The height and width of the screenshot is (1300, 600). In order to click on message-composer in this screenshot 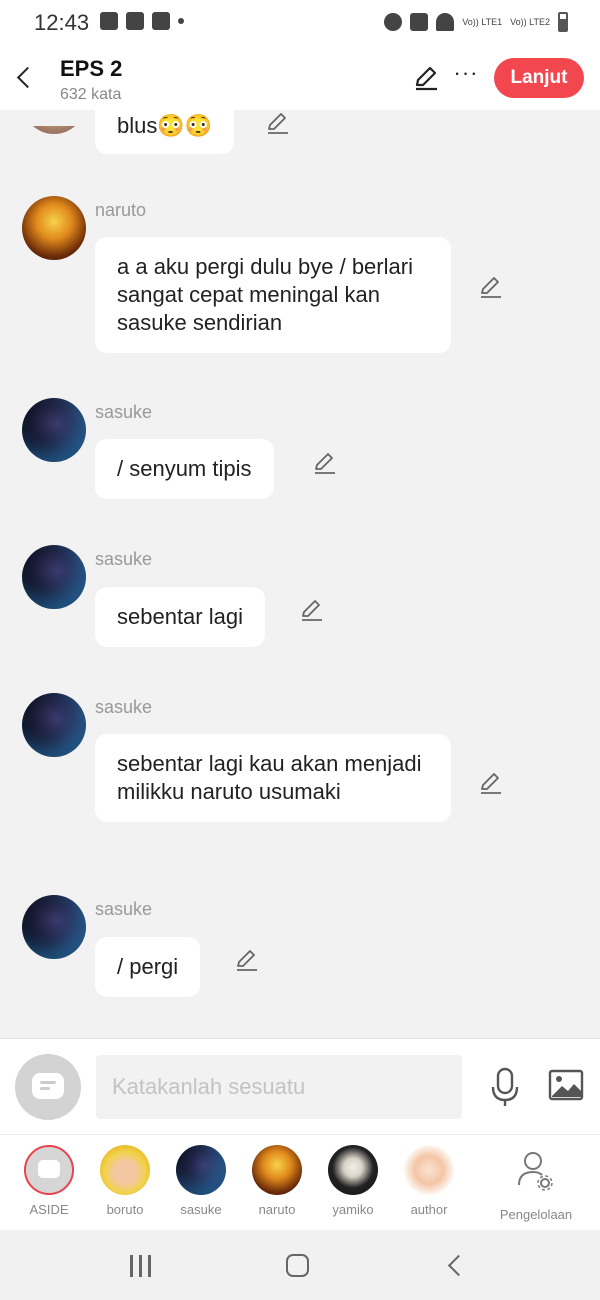, I will do `click(300, 1086)`.